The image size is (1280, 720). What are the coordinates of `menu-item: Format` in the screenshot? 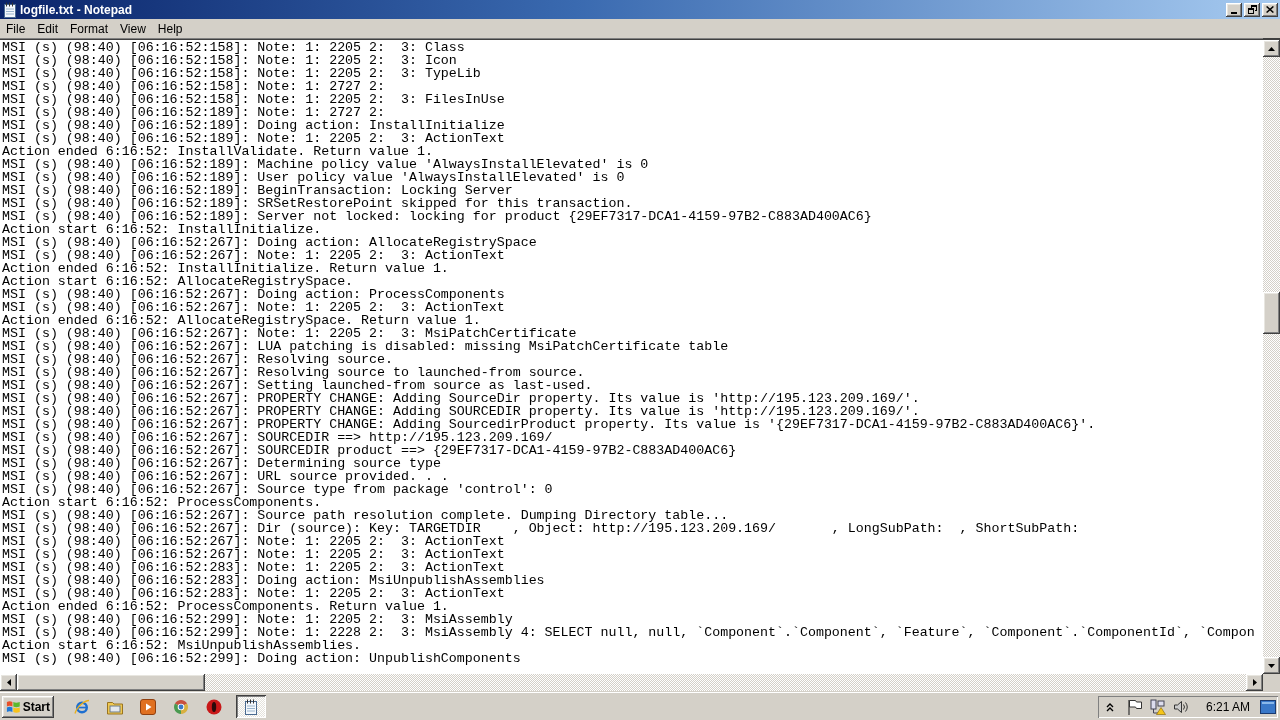 It's located at (89, 28).